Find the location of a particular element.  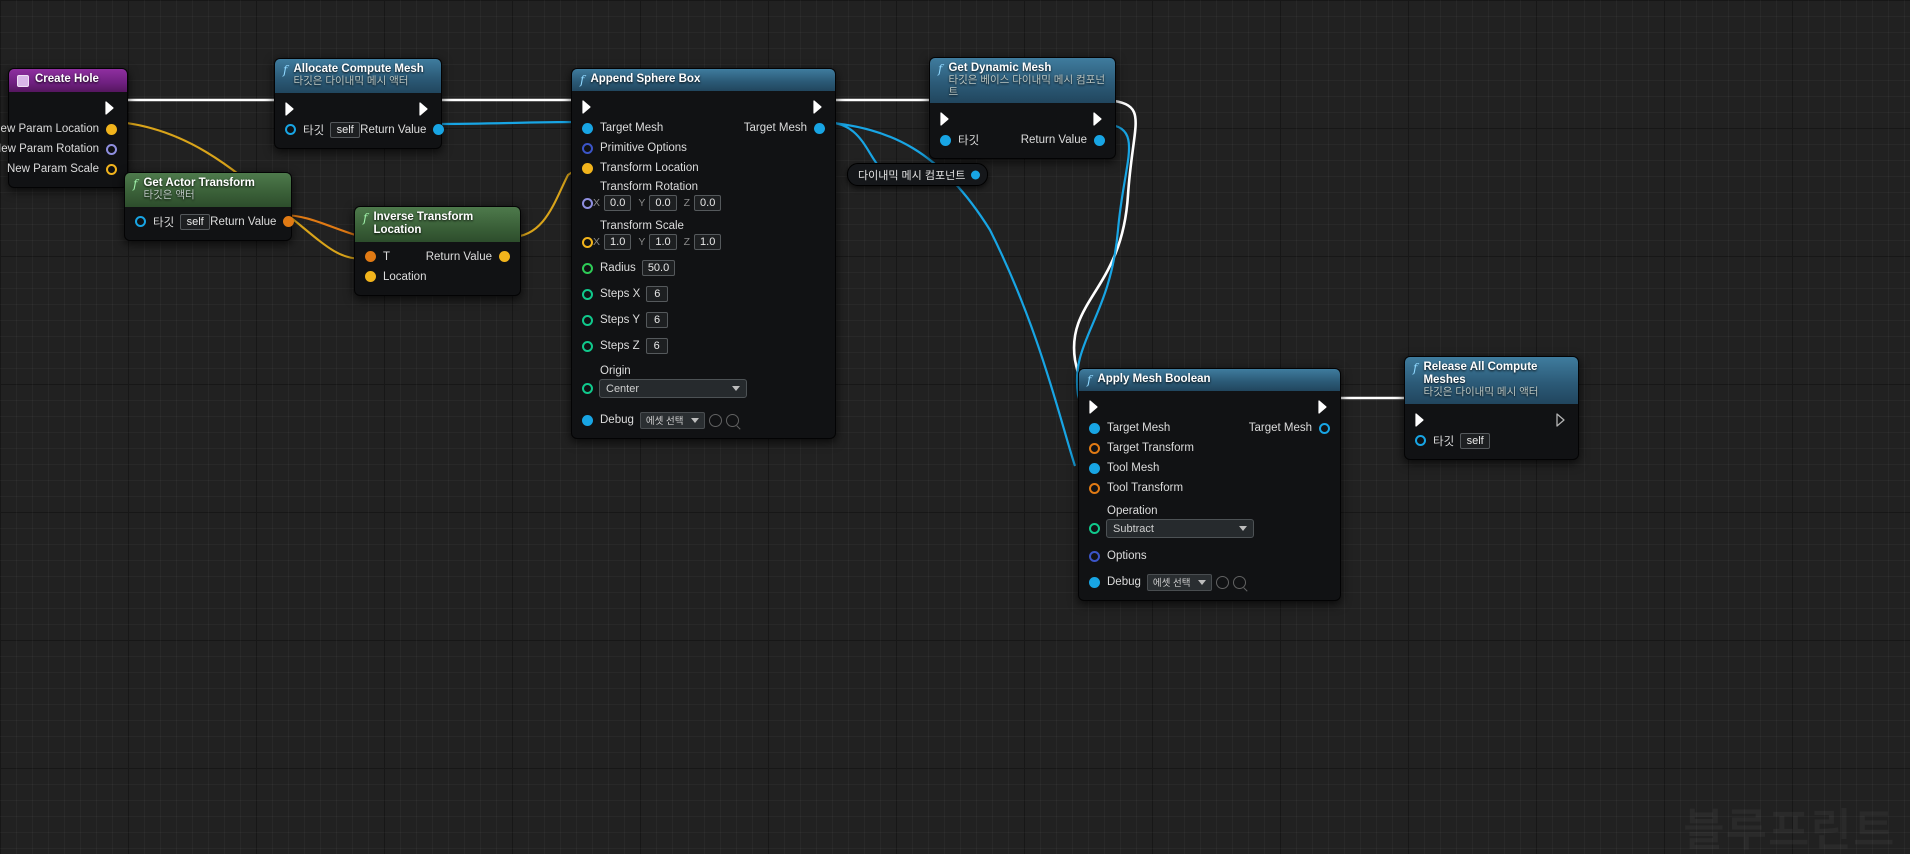

scale-y-input: 1.0 is located at coordinates (663, 242).